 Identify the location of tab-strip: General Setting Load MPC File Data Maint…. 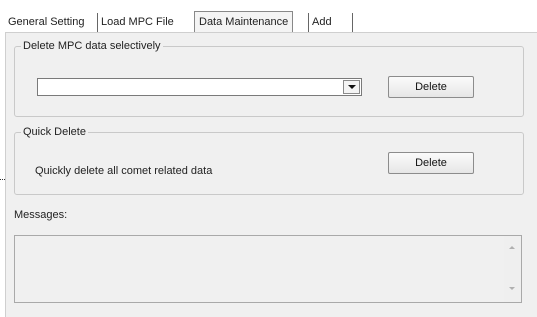
(268, 17).